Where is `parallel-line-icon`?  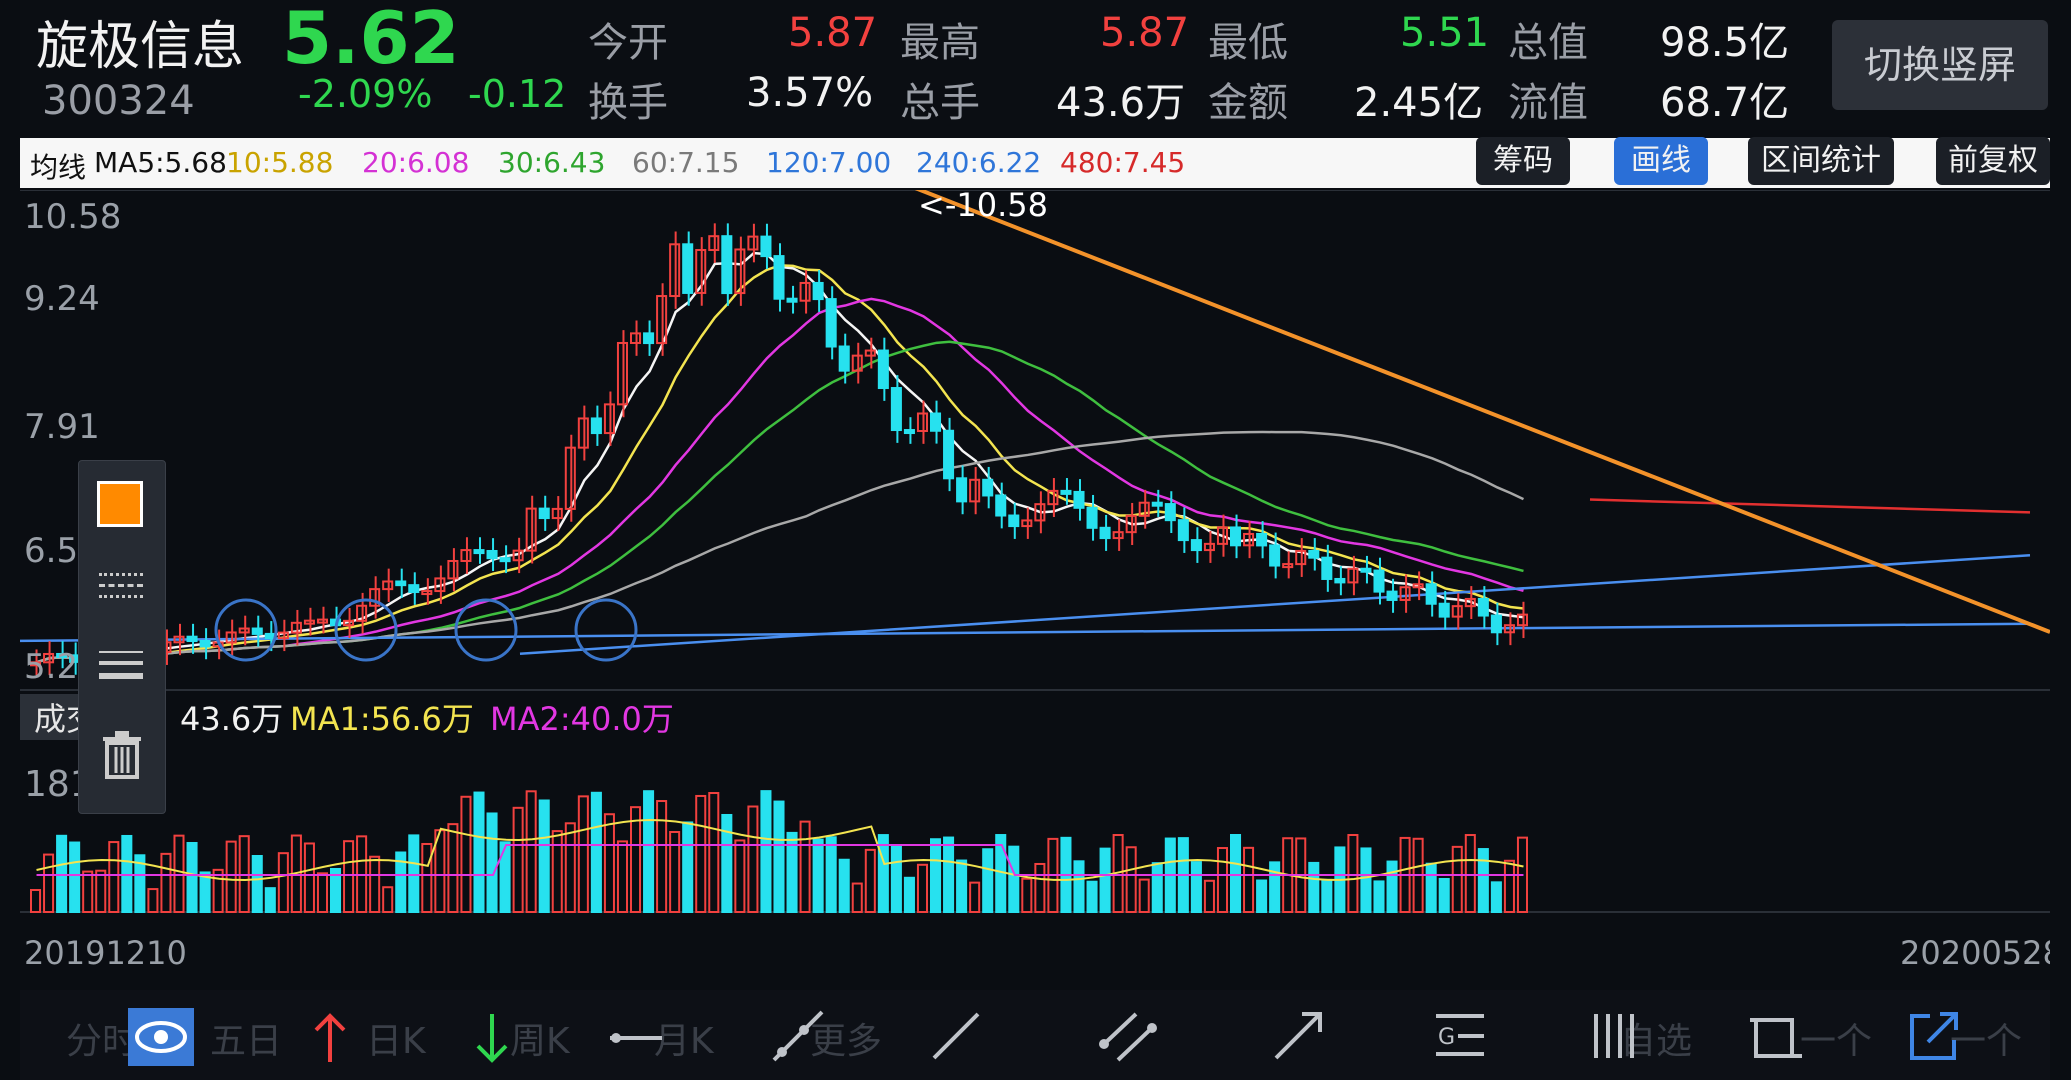 parallel-line-icon is located at coordinates (1128, 1036).